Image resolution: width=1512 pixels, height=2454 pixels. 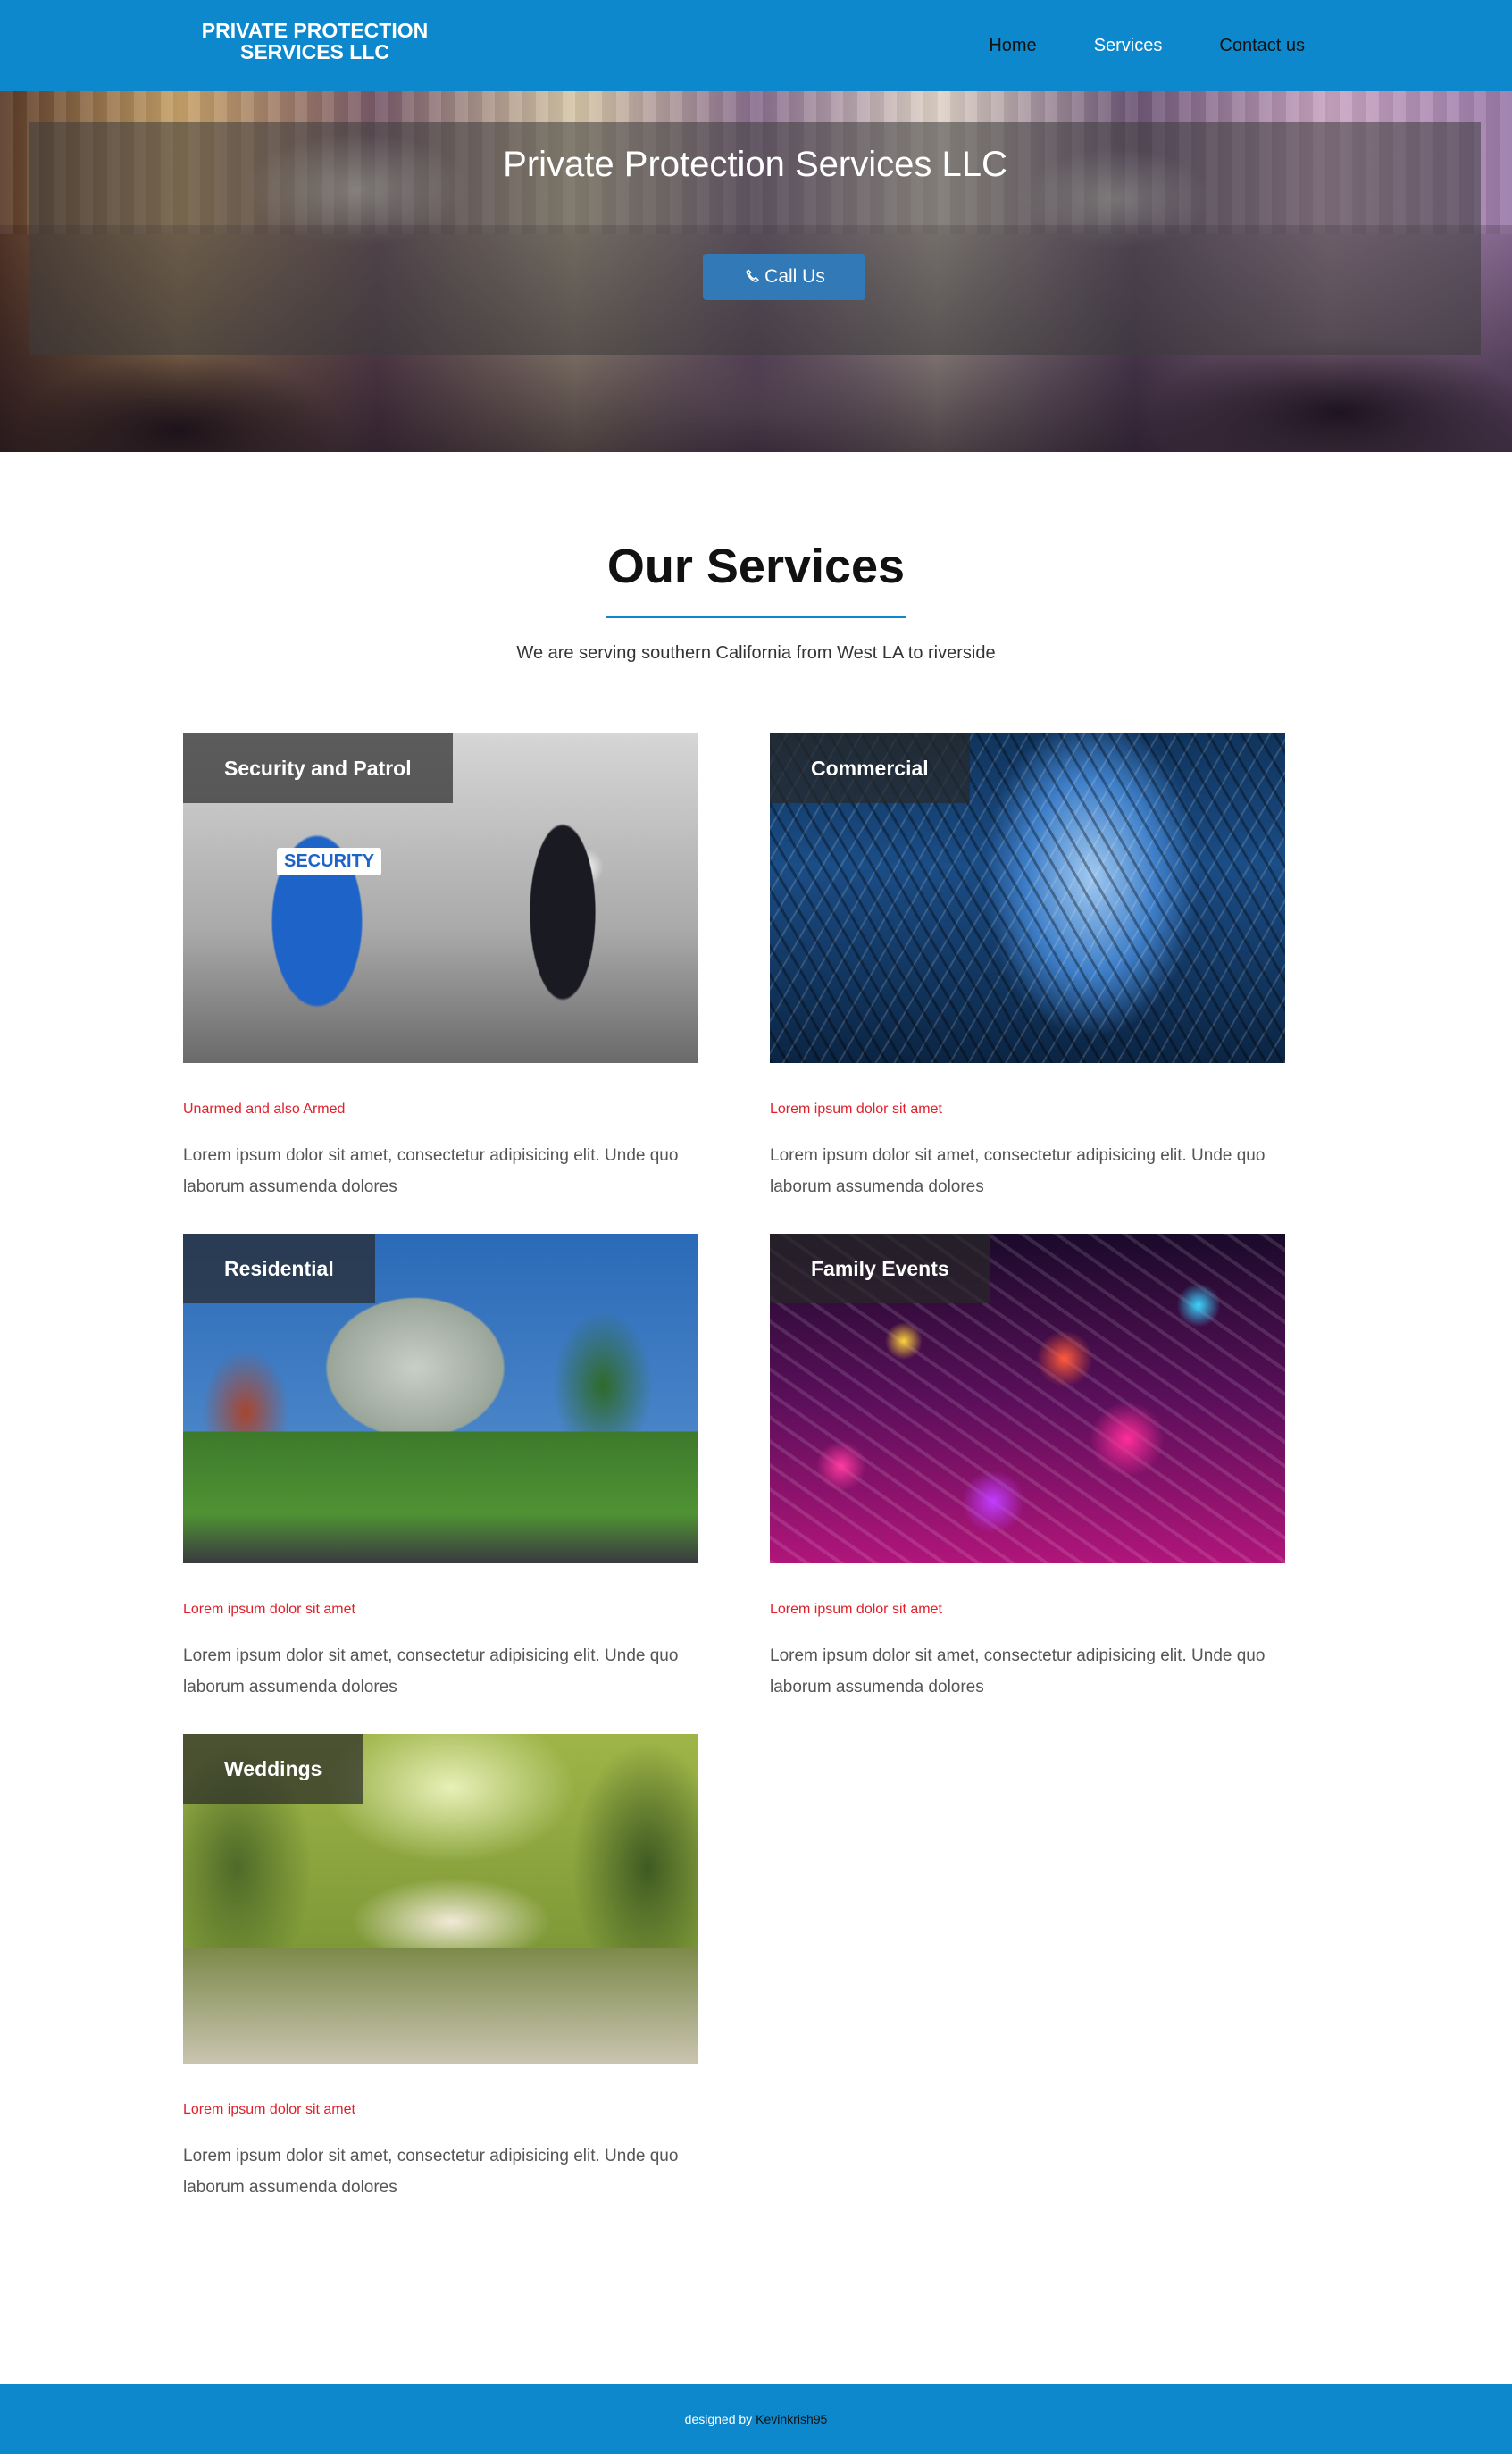 I want to click on nav-contact: Contact us, so click(x=1261, y=46).